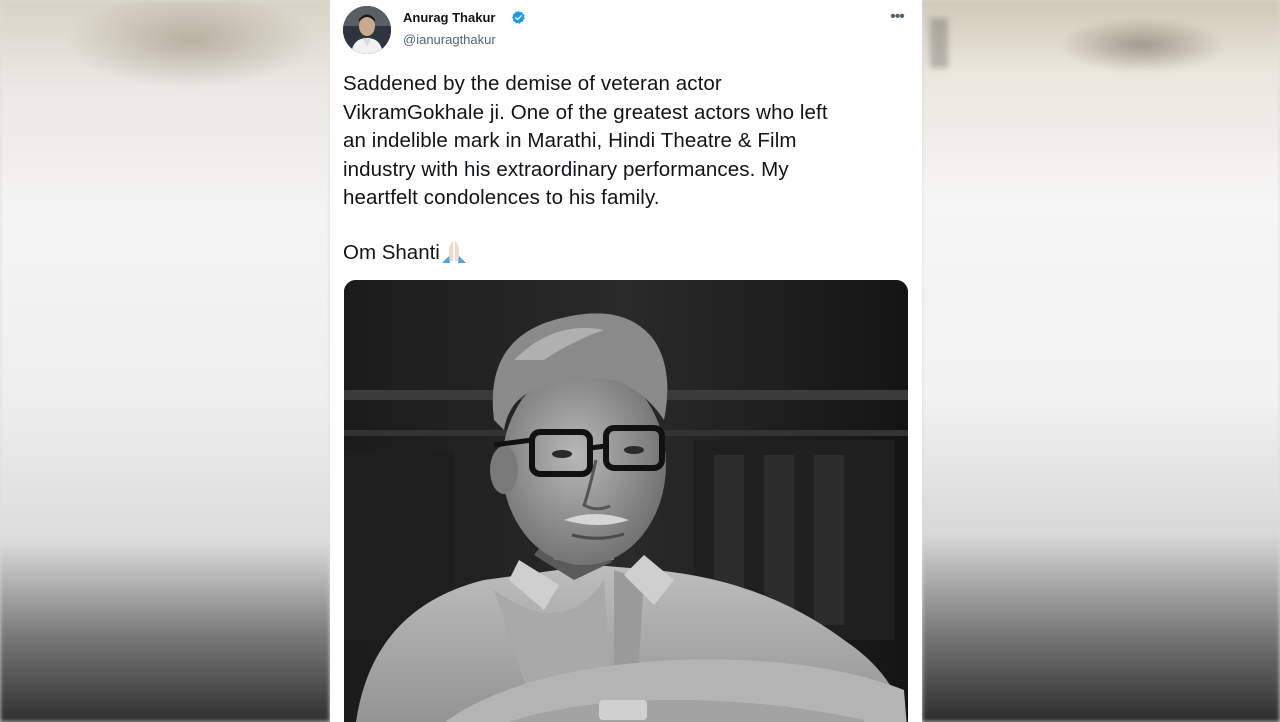 The height and width of the screenshot is (722, 1280). Describe the element at coordinates (501, 197) in the screenshot. I see `tweet-text-line: heartfelt condolences to his family.` at that location.